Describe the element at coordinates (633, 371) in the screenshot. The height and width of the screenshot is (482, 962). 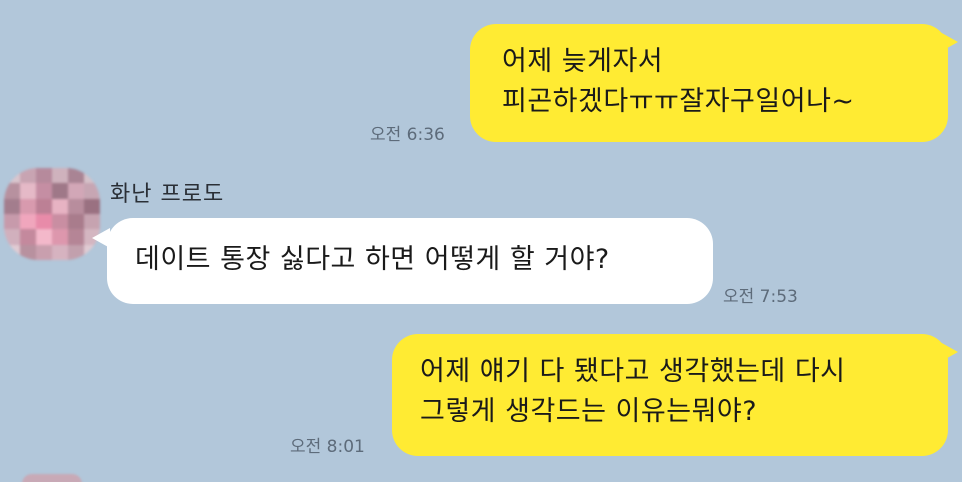
I see `message-text-line: 어제 얘기 다 됐다고 생각했는데 다시` at that location.